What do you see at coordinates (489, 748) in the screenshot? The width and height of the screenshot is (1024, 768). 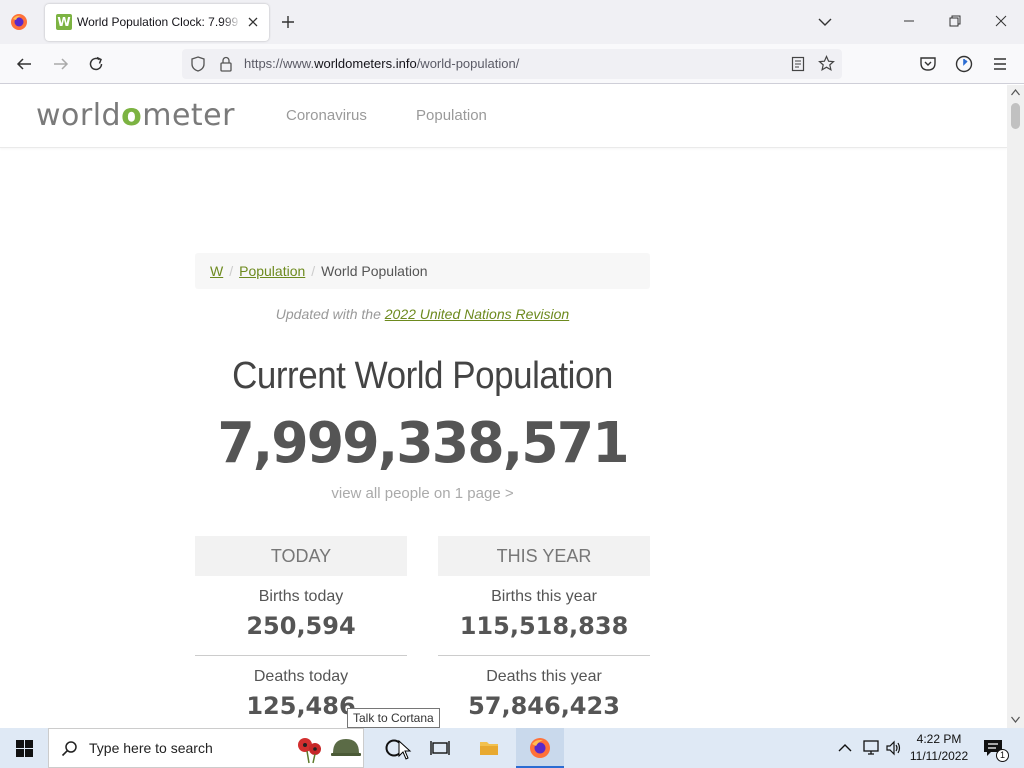 I see `file-explorer-folder-icon` at bounding box center [489, 748].